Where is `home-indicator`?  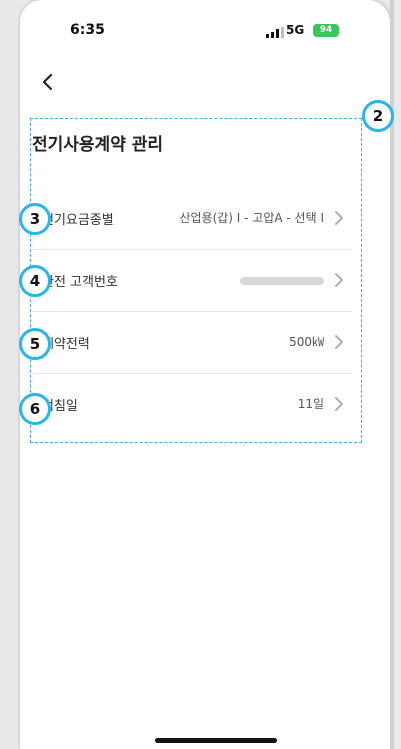
home-indicator is located at coordinates (216, 740).